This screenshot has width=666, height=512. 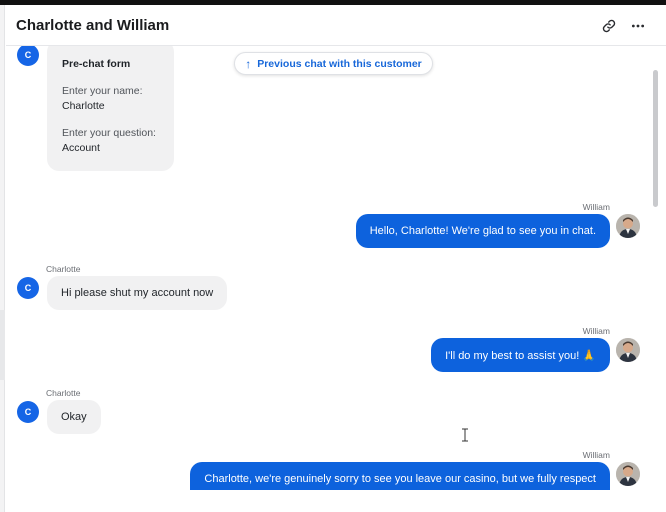 I want to click on previous-chat-button: ↑ Previous chat with this customer, so click(x=333, y=63).